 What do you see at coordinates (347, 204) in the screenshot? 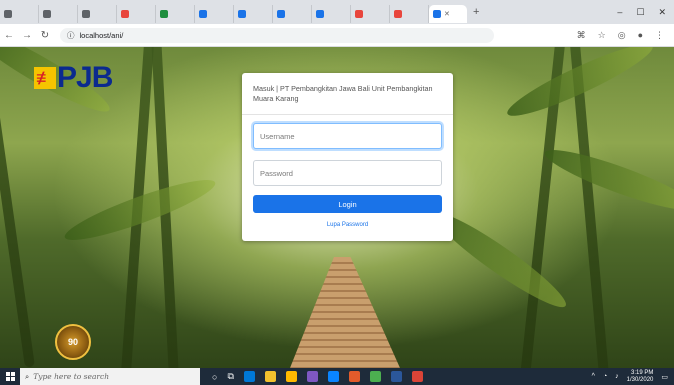
I see `login-button: Login` at bounding box center [347, 204].